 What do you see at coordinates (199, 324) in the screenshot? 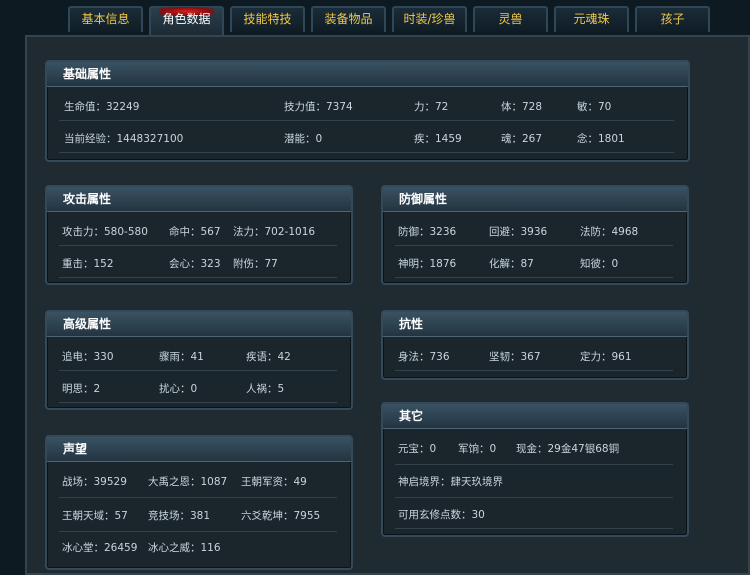
I see `section-title: 高级属性` at bounding box center [199, 324].